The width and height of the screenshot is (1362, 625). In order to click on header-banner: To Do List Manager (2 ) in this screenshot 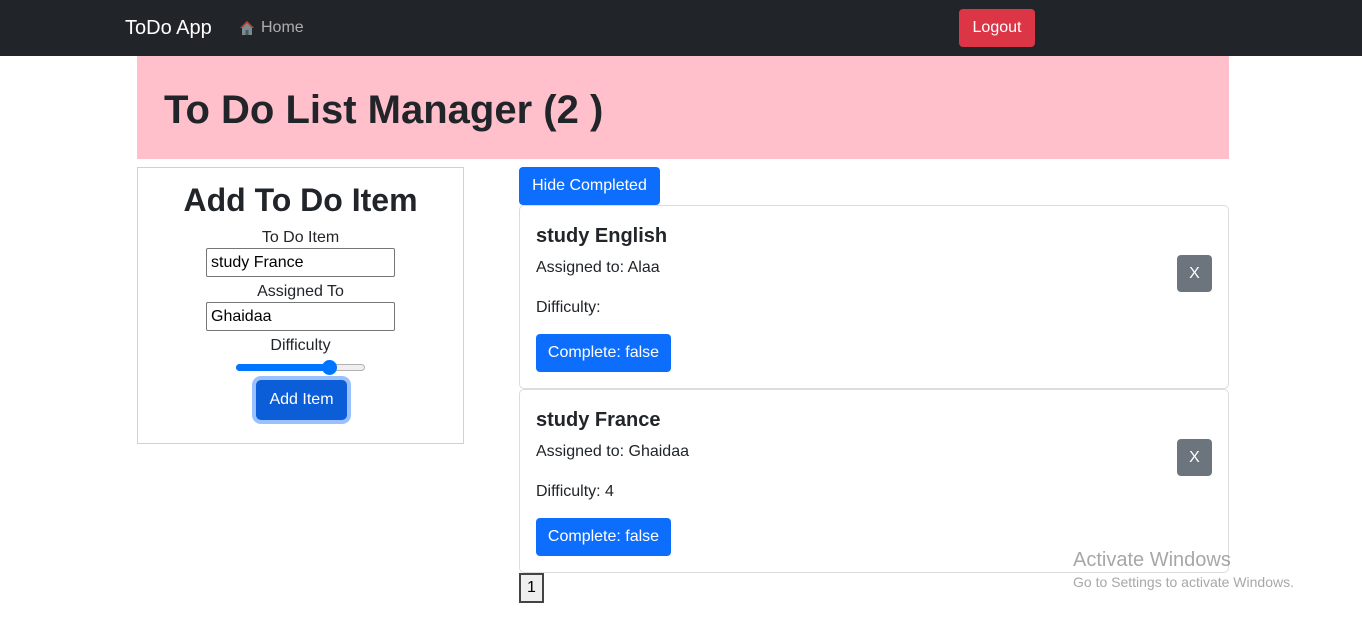, I will do `click(683, 107)`.